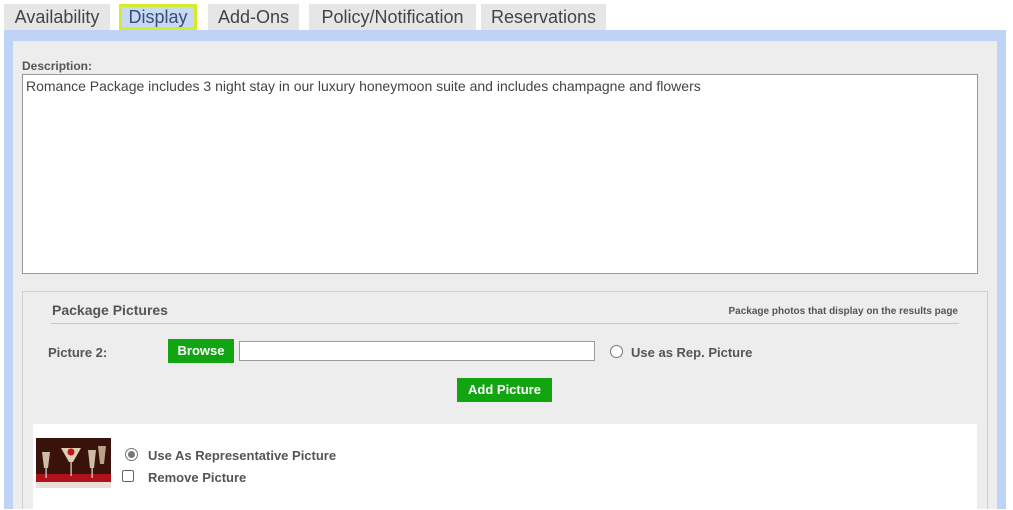 The width and height of the screenshot is (1013, 510). Describe the element at coordinates (57, 17) in the screenshot. I see `tab-availability: Availability` at that location.